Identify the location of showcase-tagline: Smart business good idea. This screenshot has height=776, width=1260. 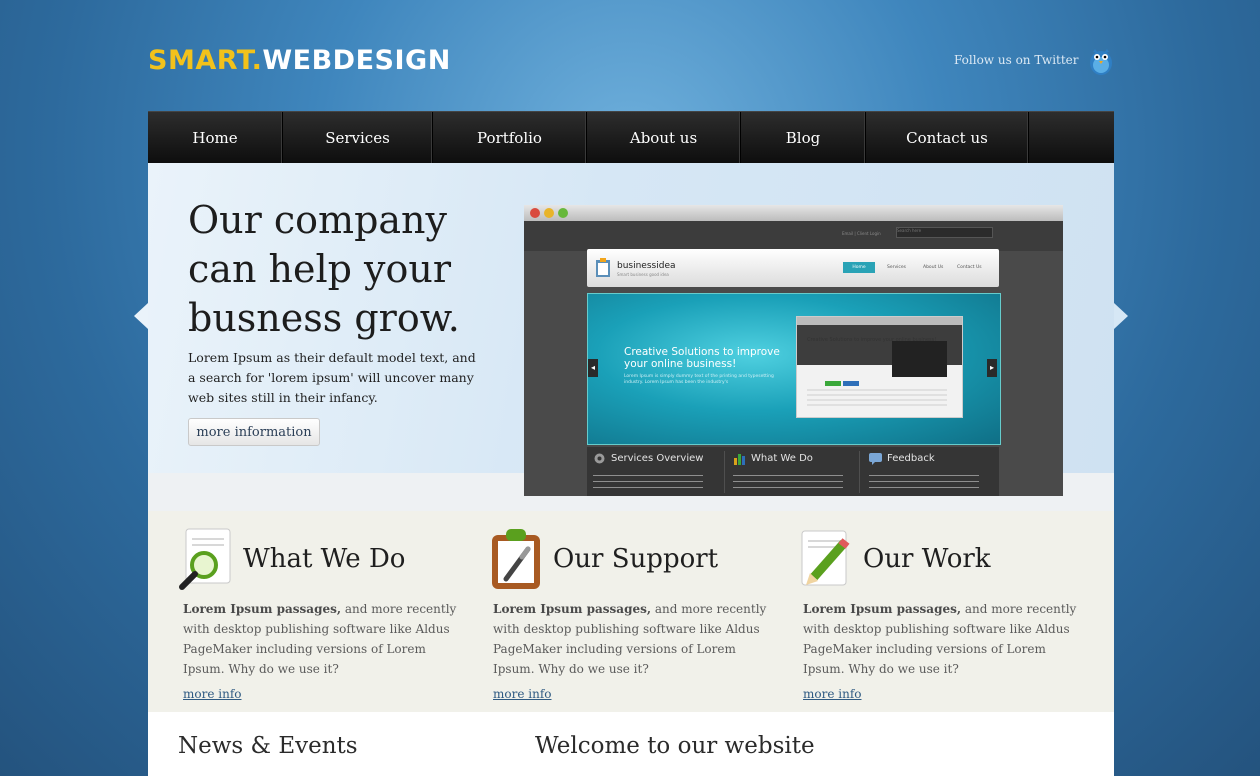
(643, 274).